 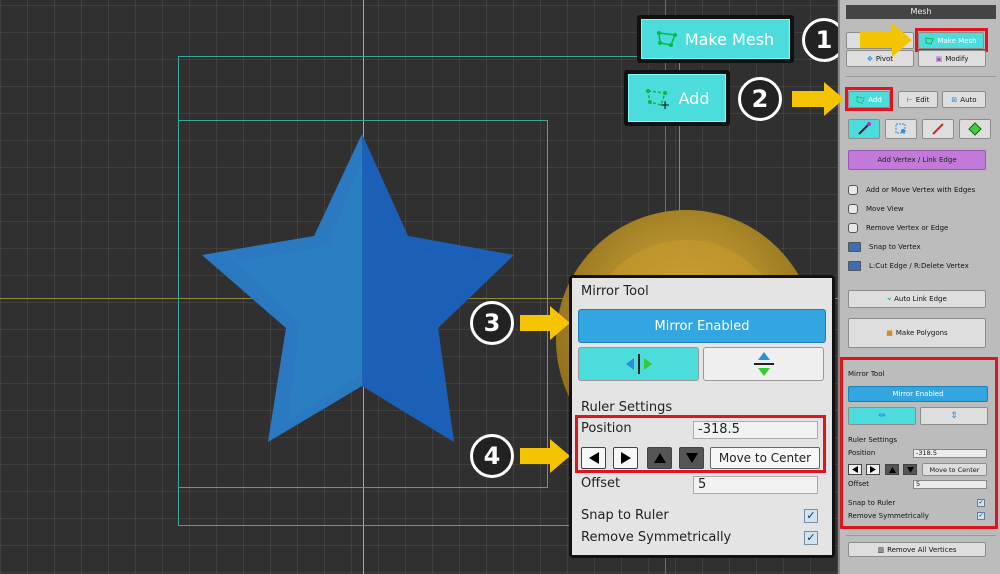 What do you see at coordinates (954, 99) in the screenshot?
I see `auto-icon: ⊠` at bounding box center [954, 99].